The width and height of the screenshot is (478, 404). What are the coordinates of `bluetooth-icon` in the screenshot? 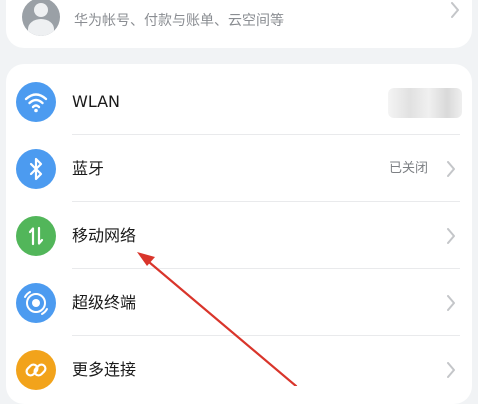 It's located at (36, 169).